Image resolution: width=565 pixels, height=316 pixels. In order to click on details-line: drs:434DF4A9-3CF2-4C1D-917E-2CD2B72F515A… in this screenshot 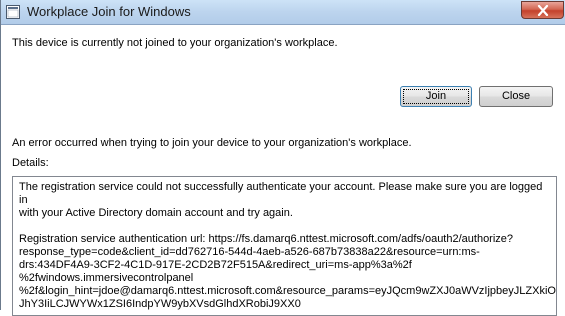, I will do `click(215, 265)`.